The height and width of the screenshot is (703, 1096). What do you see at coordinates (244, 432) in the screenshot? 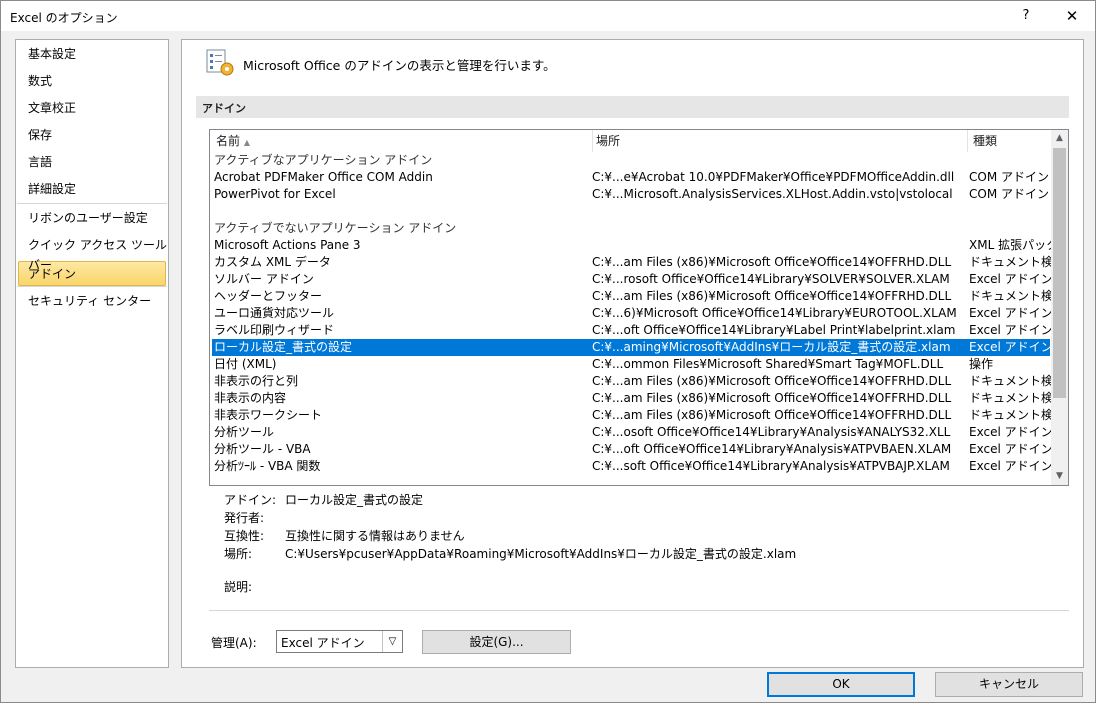
I see `addin-name-cell: 分析ツール` at bounding box center [244, 432].